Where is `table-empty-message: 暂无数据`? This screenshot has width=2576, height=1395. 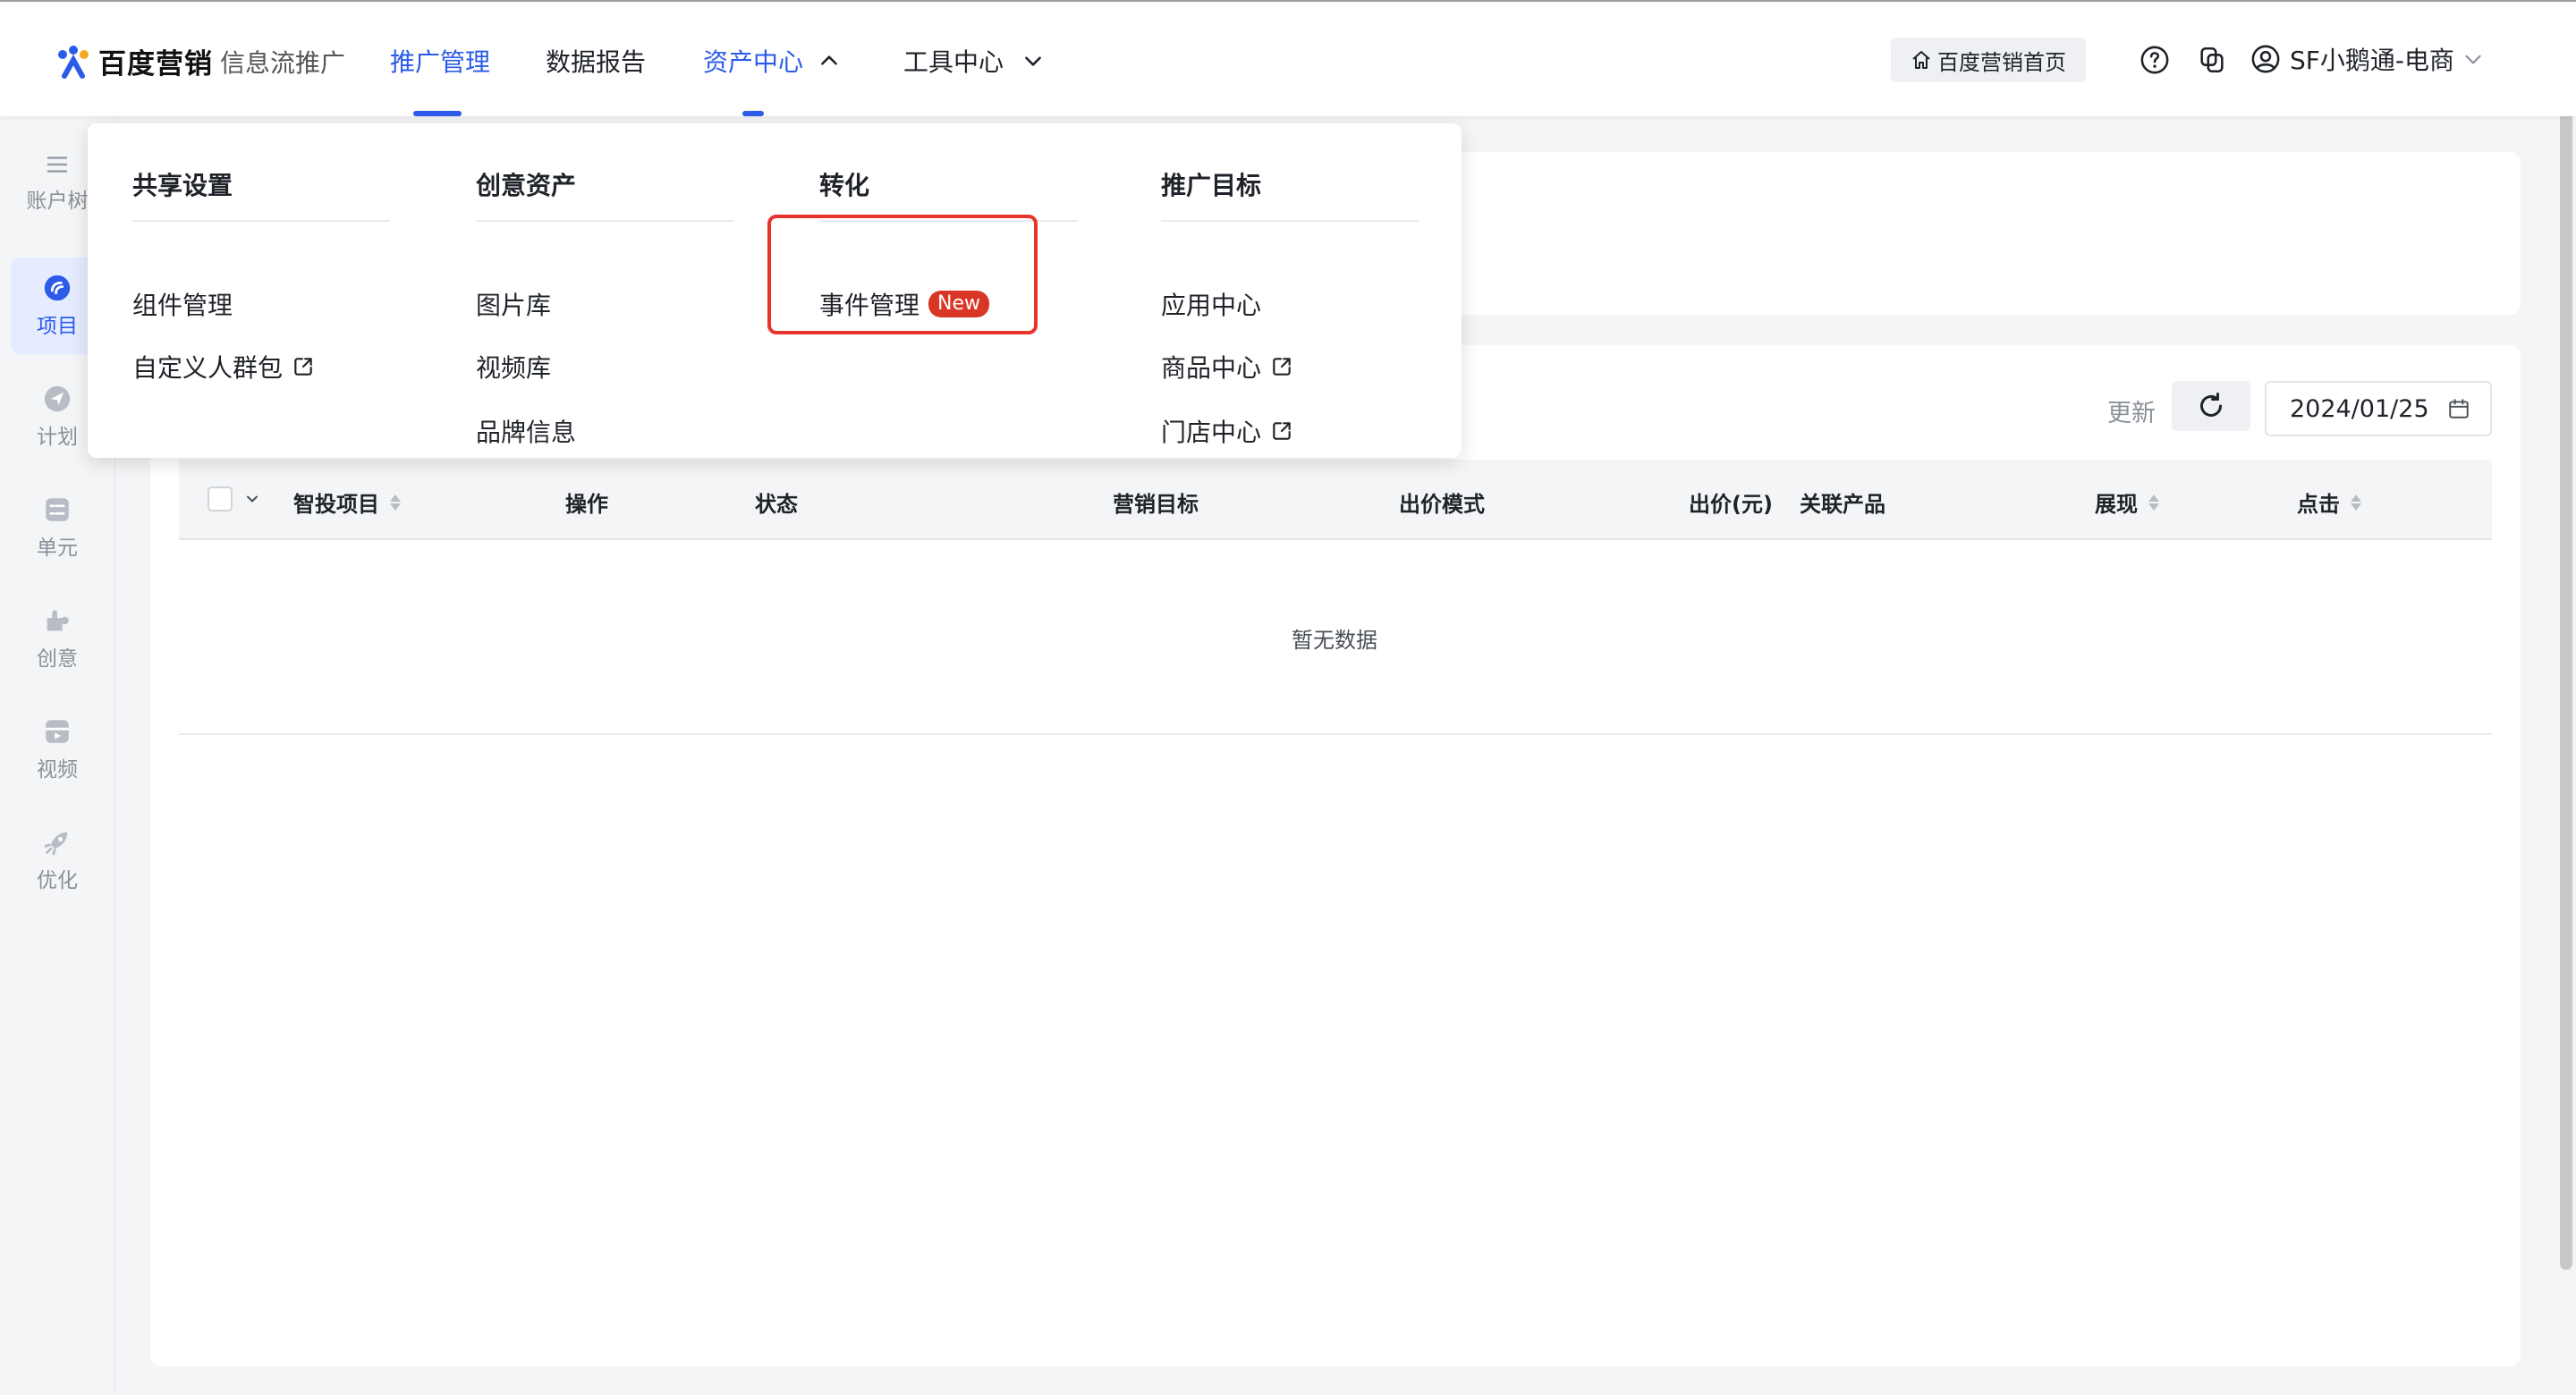 table-empty-message: 暂无数据 is located at coordinates (1334, 640).